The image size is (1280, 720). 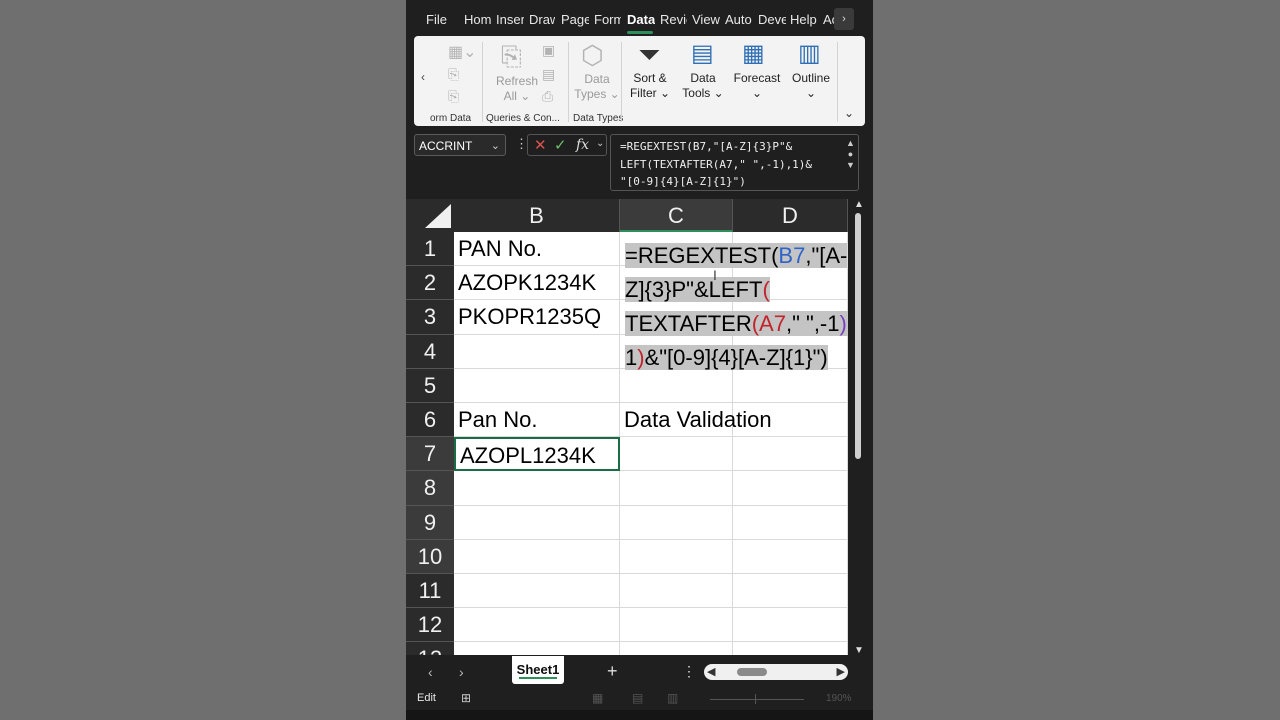 What do you see at coordinates (844, 19) in the screenshot?
I see `menu-scroll-right-button: ›` at bounding box center [844, 19].